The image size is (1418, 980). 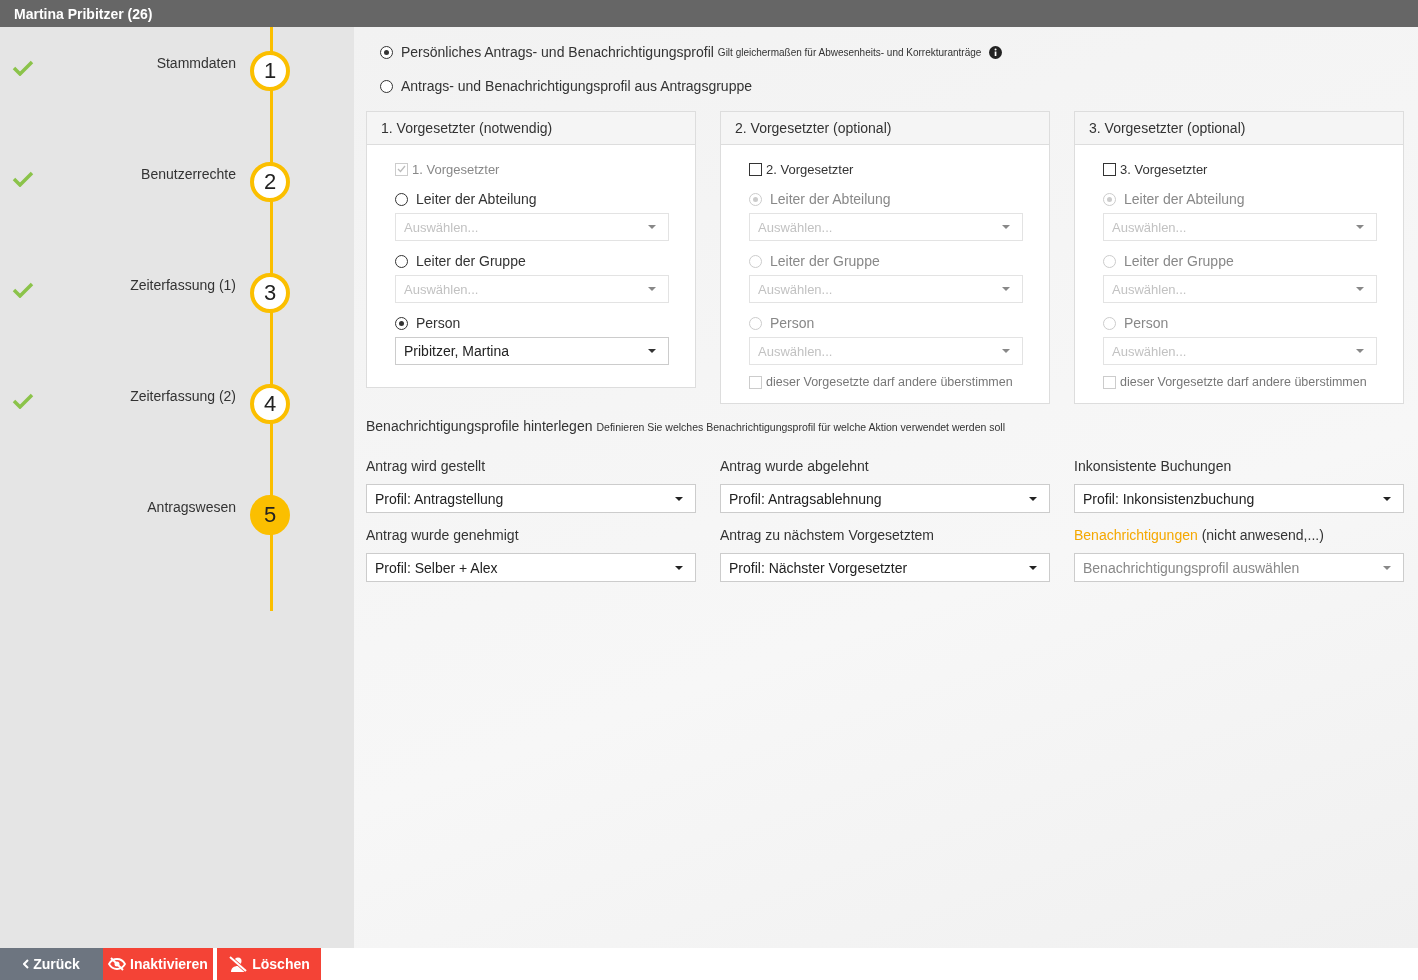 What do you see at coordinates (83, 13) in the screenshot?
I see `window-title: Martina Pribitzer (26)` at bounding box center [83, 13].